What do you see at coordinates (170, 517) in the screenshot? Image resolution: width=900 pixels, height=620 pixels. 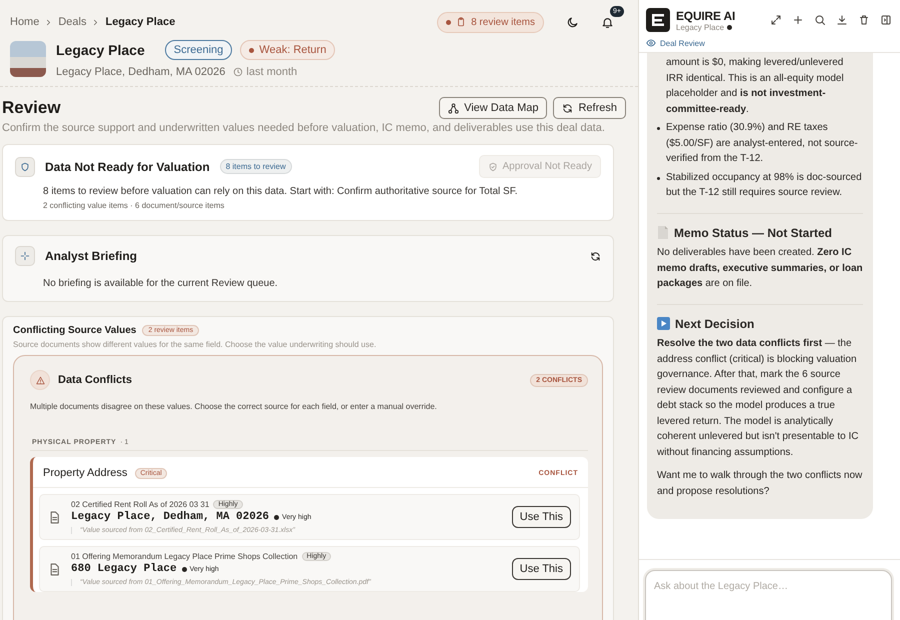 I see `source-value: Legacy Place, Dedham, MA 02026` at bounding box center [170, 517].